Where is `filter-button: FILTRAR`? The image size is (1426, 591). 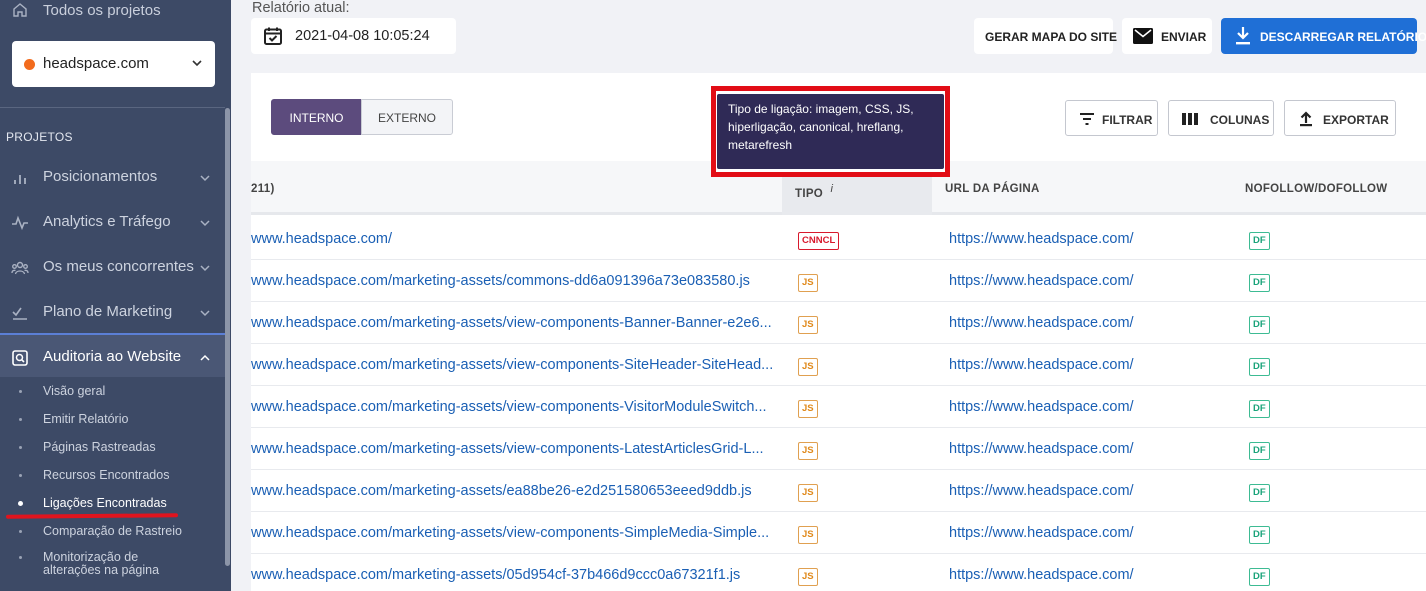 filter-button: FILTRAR is located at coordinates (1111, 118).